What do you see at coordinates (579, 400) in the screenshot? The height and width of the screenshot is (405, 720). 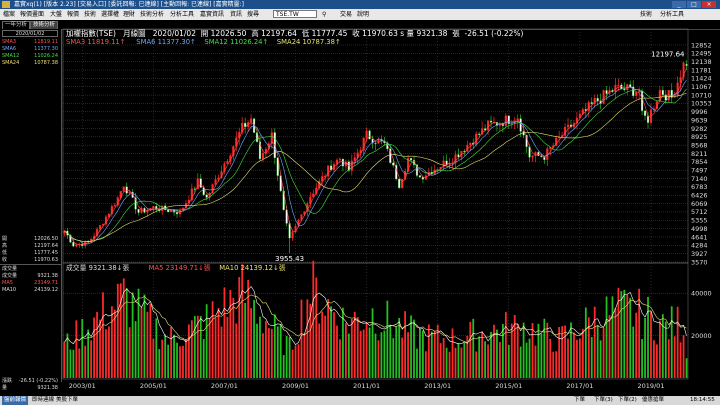 I see `status-order-1: 下單` at bounding box center [579, 400].